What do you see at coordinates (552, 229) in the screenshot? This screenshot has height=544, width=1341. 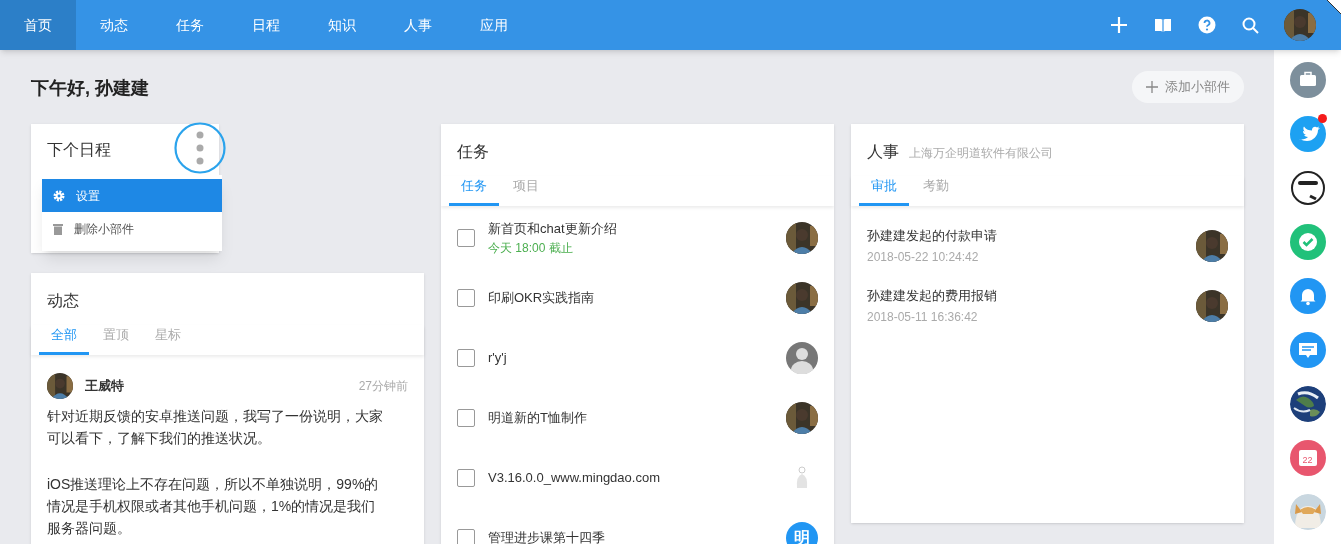 I see `task-title: 新首页和chat更新介绍` at bounding box center [552, 229].